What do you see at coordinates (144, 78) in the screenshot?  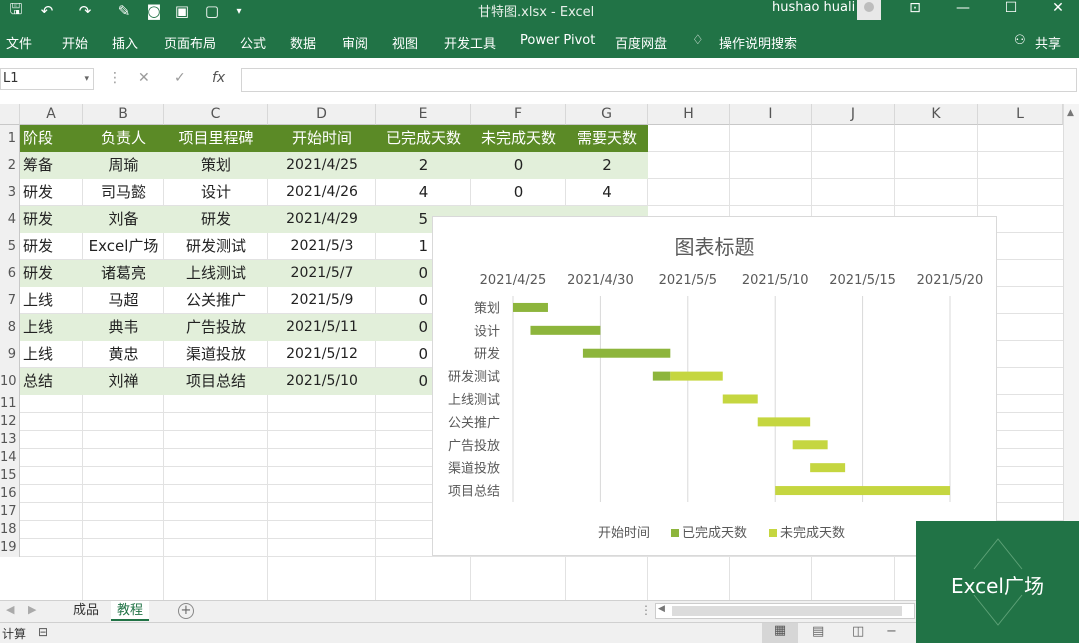 I see `cancel-icon: ✕` at bounding box center [144, 78].